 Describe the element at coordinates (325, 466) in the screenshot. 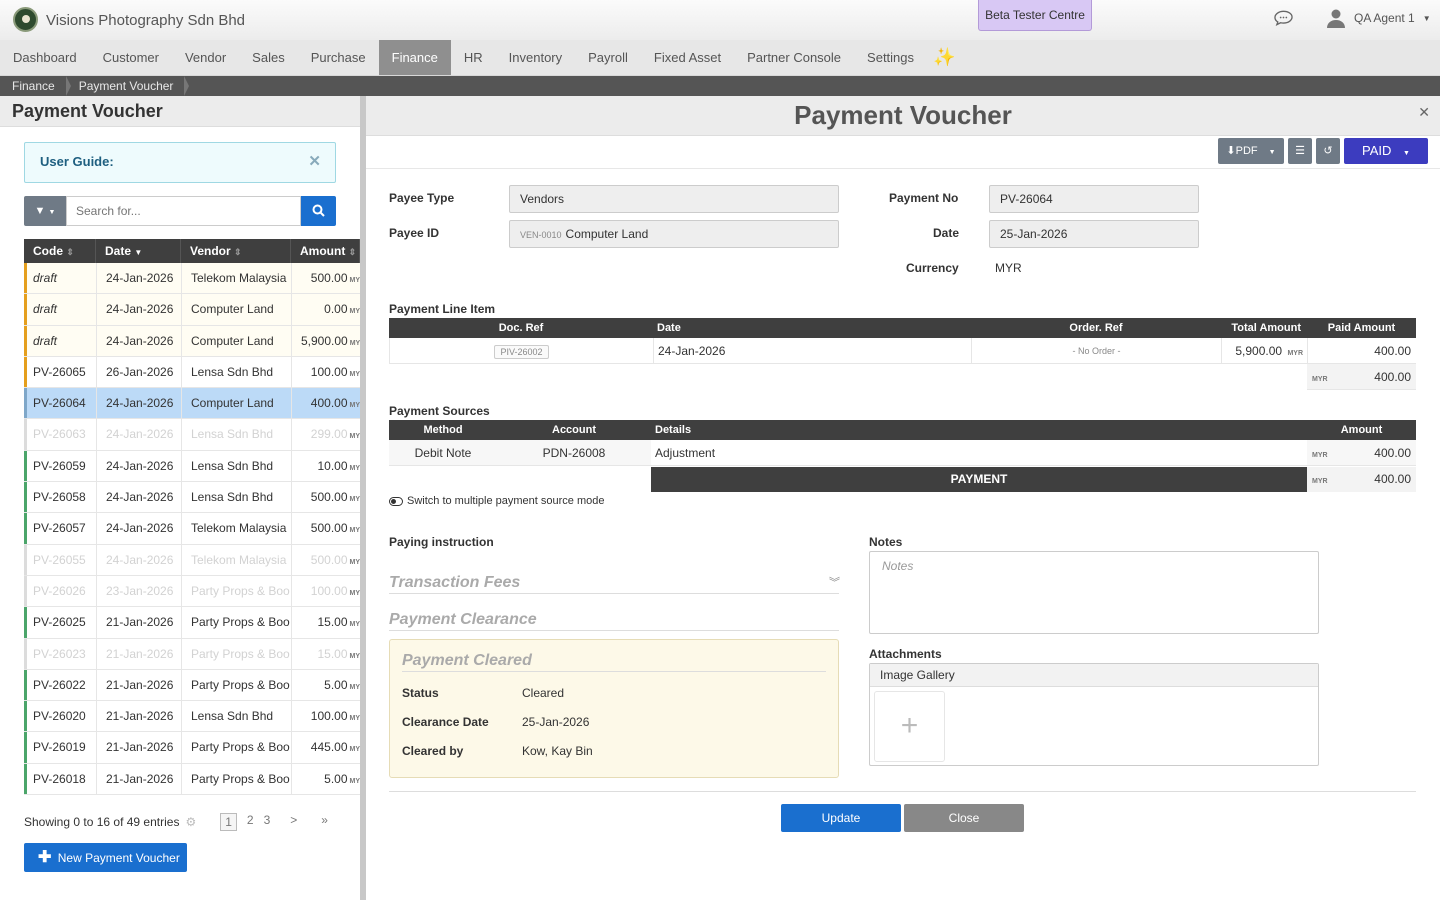

I see `row-amount: 10.00 MY` at that location.